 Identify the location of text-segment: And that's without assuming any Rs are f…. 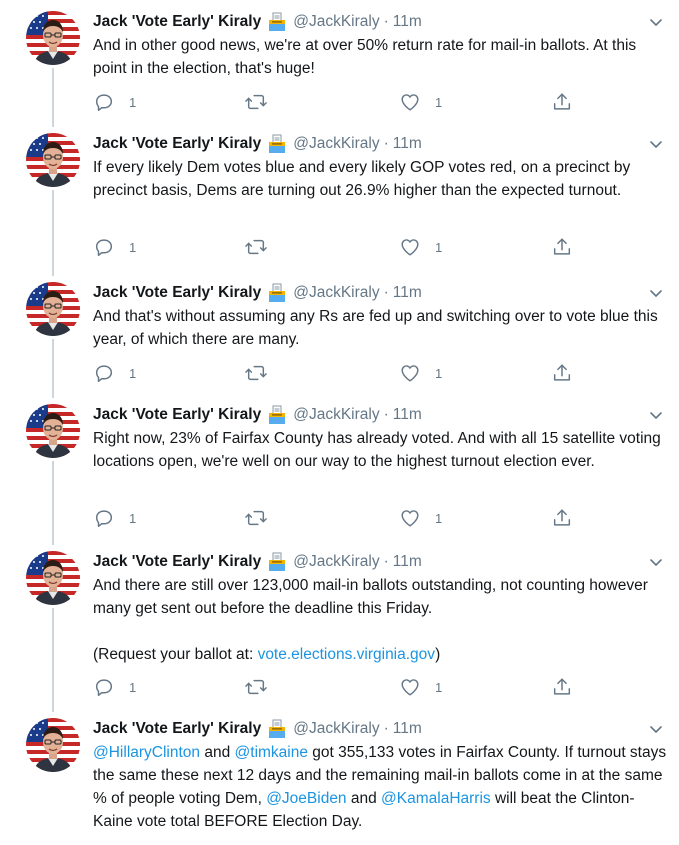
(375, 328).